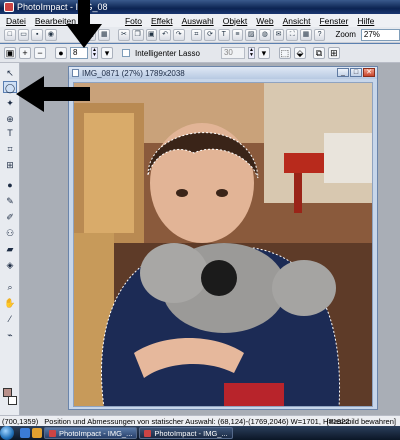 The image size is (400, 440). What do you see at coordinates (263, 53) in the screenshot?
I see `edge-width-dropdown-icon: ▾` at bounding box center [263, 53].